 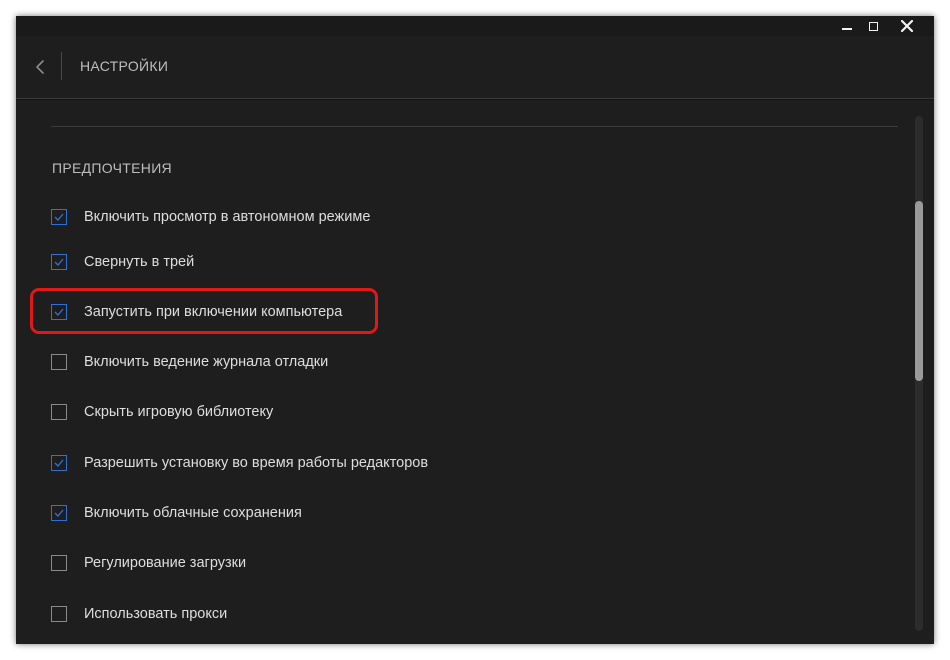 I want to click on option-offline-mode: Включить просмотр в автономном режиме, so click(x=210, y=217).